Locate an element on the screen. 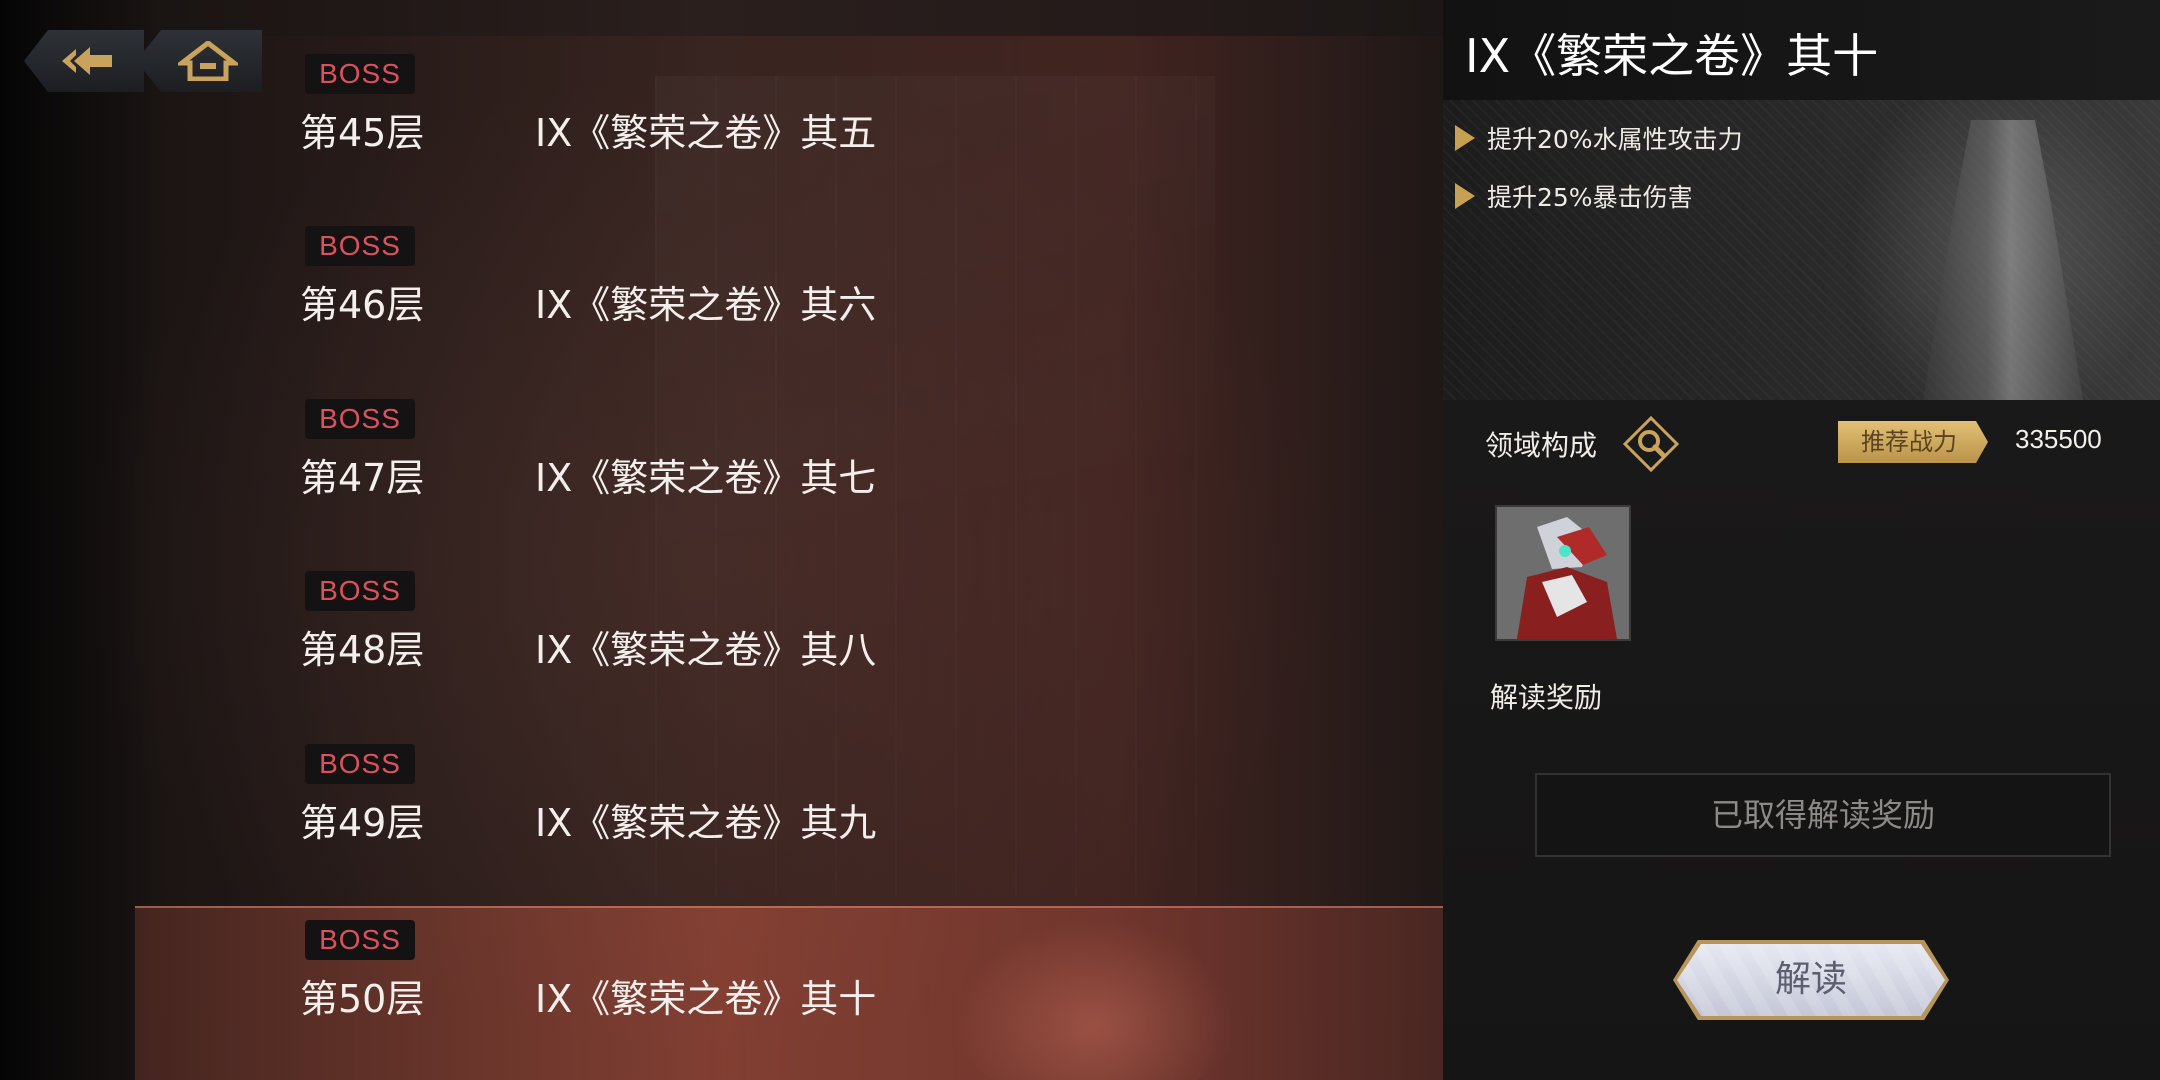 The image size is (2160, 1080). floor-row: BOSS 第45层 IX《繁荣之卷》其五 is located at coordinates (790, 122).